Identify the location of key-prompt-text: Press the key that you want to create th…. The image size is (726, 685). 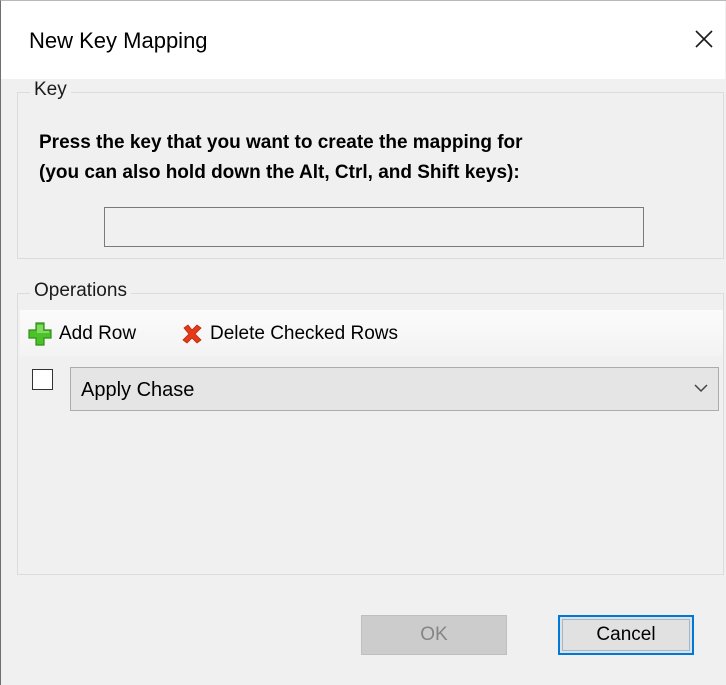
(281, 157).